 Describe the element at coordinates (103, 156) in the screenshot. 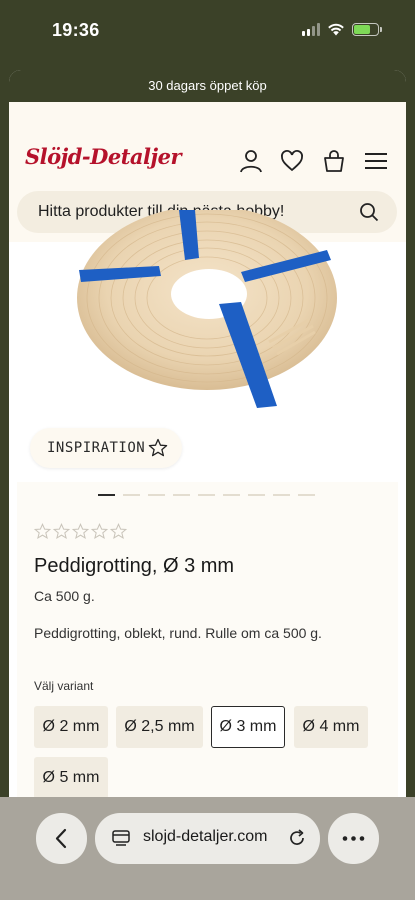

I see `site-logo: Slöjd-Detaljer` at that location.